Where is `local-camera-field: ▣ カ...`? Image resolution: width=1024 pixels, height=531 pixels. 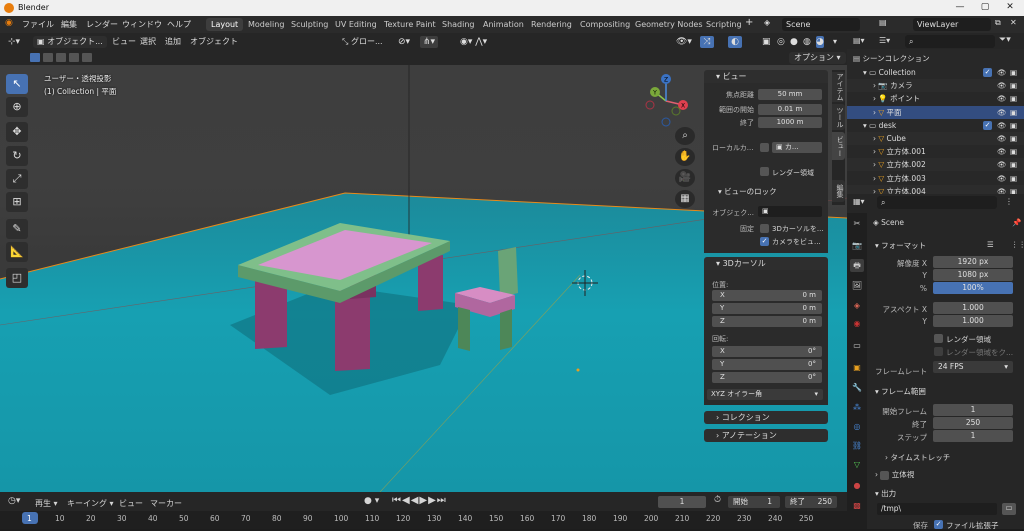 local-camera-field: ▣ カ... is located at coordinates (797, 147).